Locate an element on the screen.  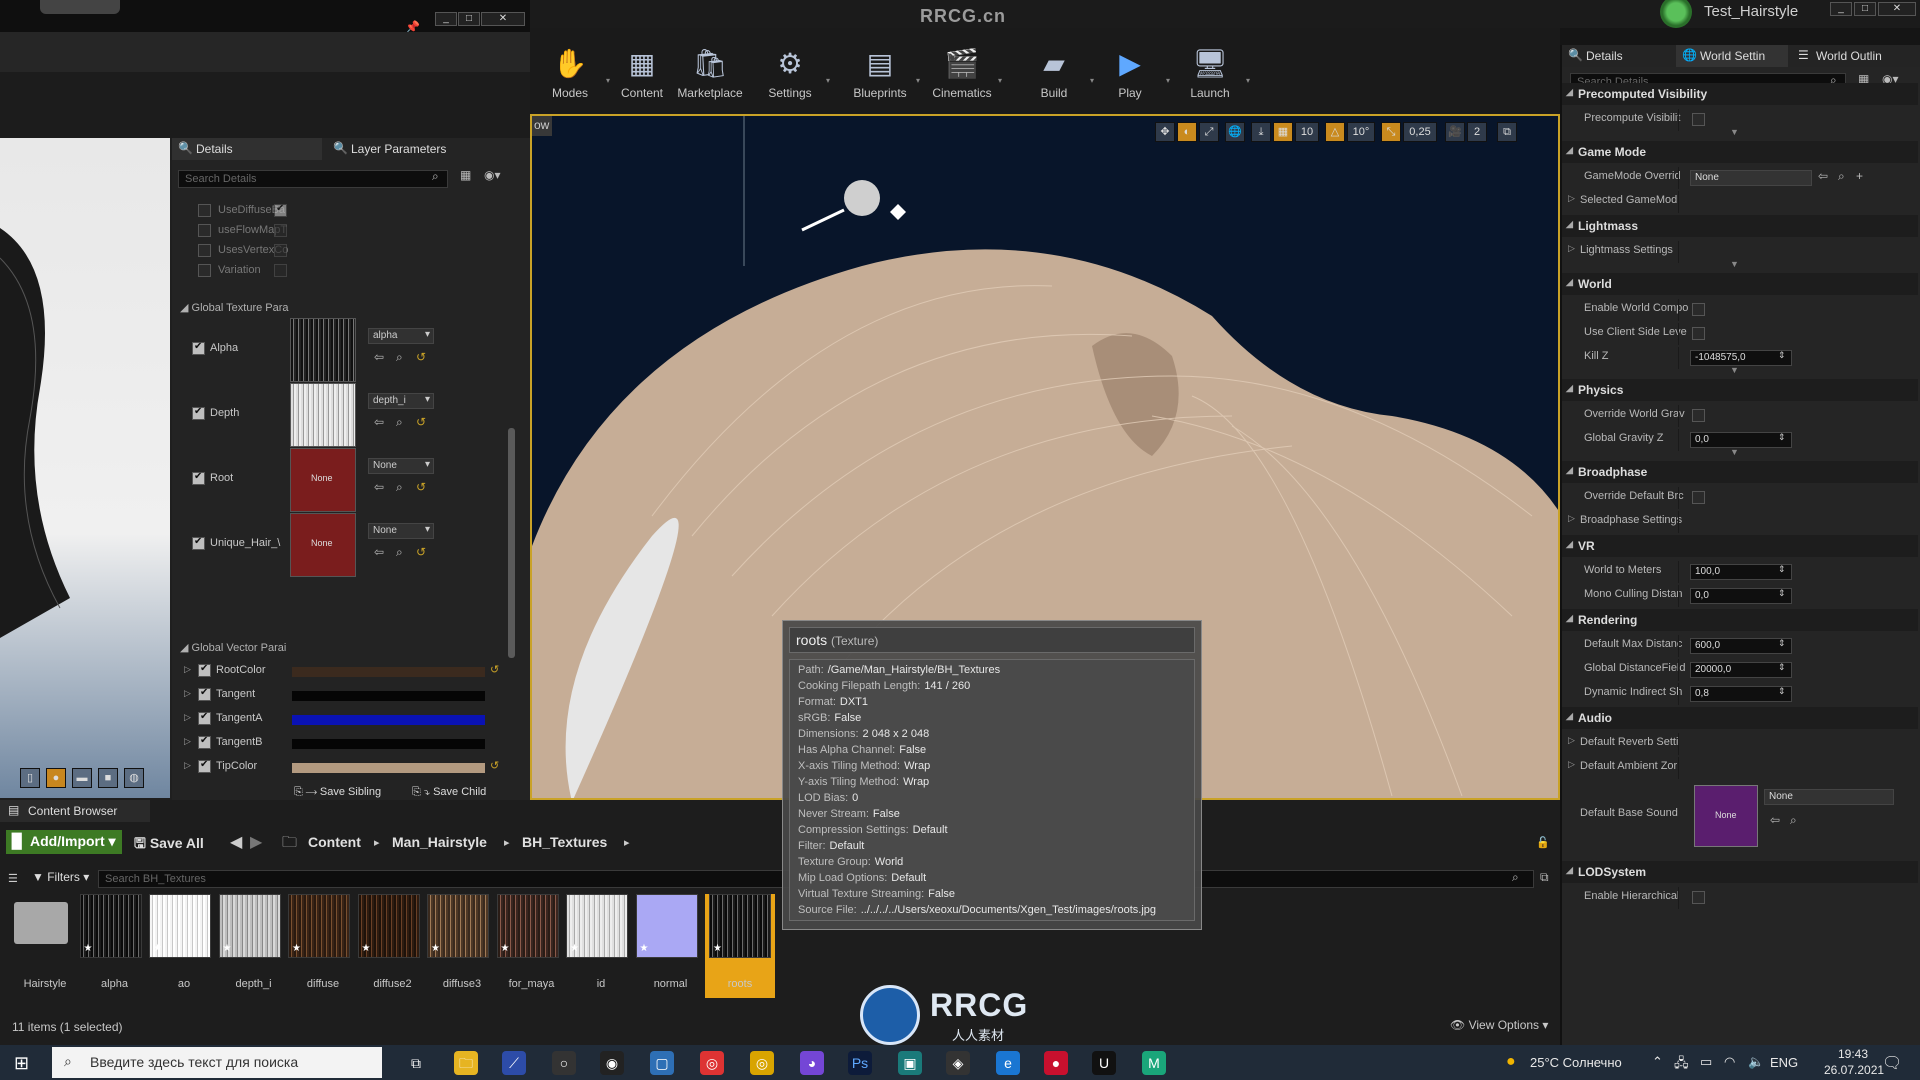
asset-tile: ★ diffuse is located at coordinates (323, 946).